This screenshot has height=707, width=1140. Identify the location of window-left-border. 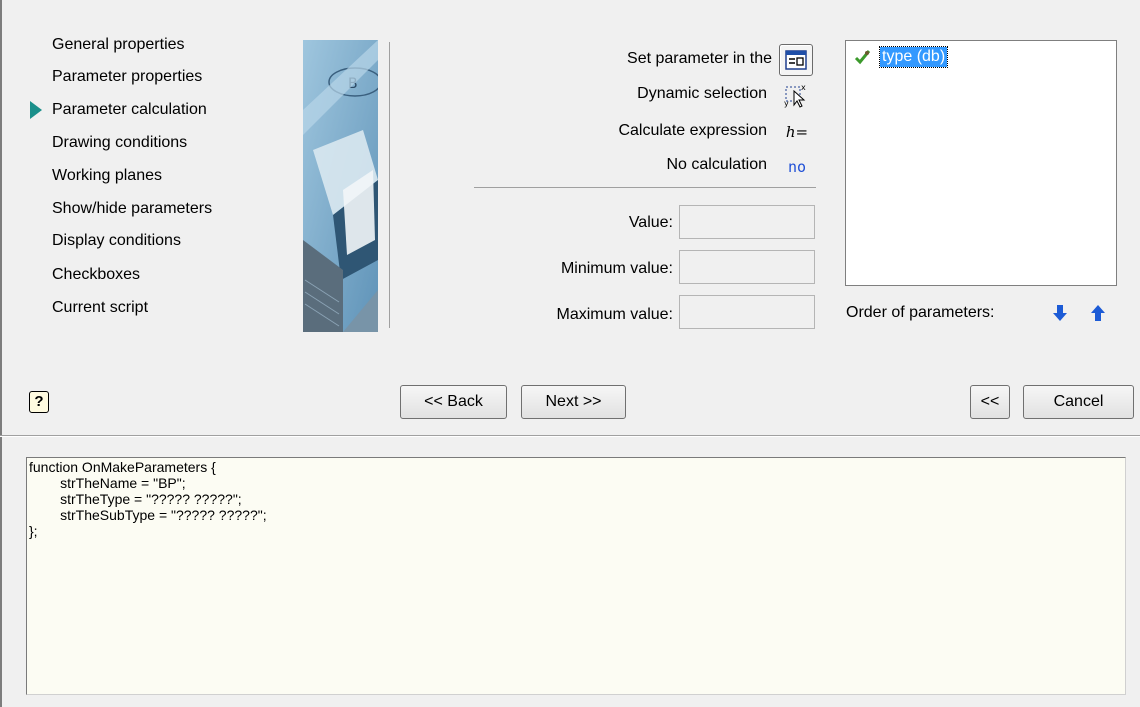
(1, 353).